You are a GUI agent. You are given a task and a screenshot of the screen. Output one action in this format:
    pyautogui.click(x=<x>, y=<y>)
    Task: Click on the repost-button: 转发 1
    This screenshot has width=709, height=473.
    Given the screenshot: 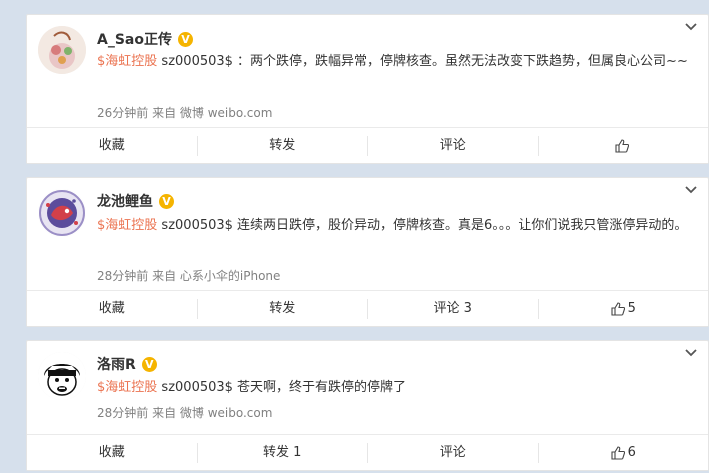 What is the action you would take?
    pyautogui.click(x=282, y=452)
    